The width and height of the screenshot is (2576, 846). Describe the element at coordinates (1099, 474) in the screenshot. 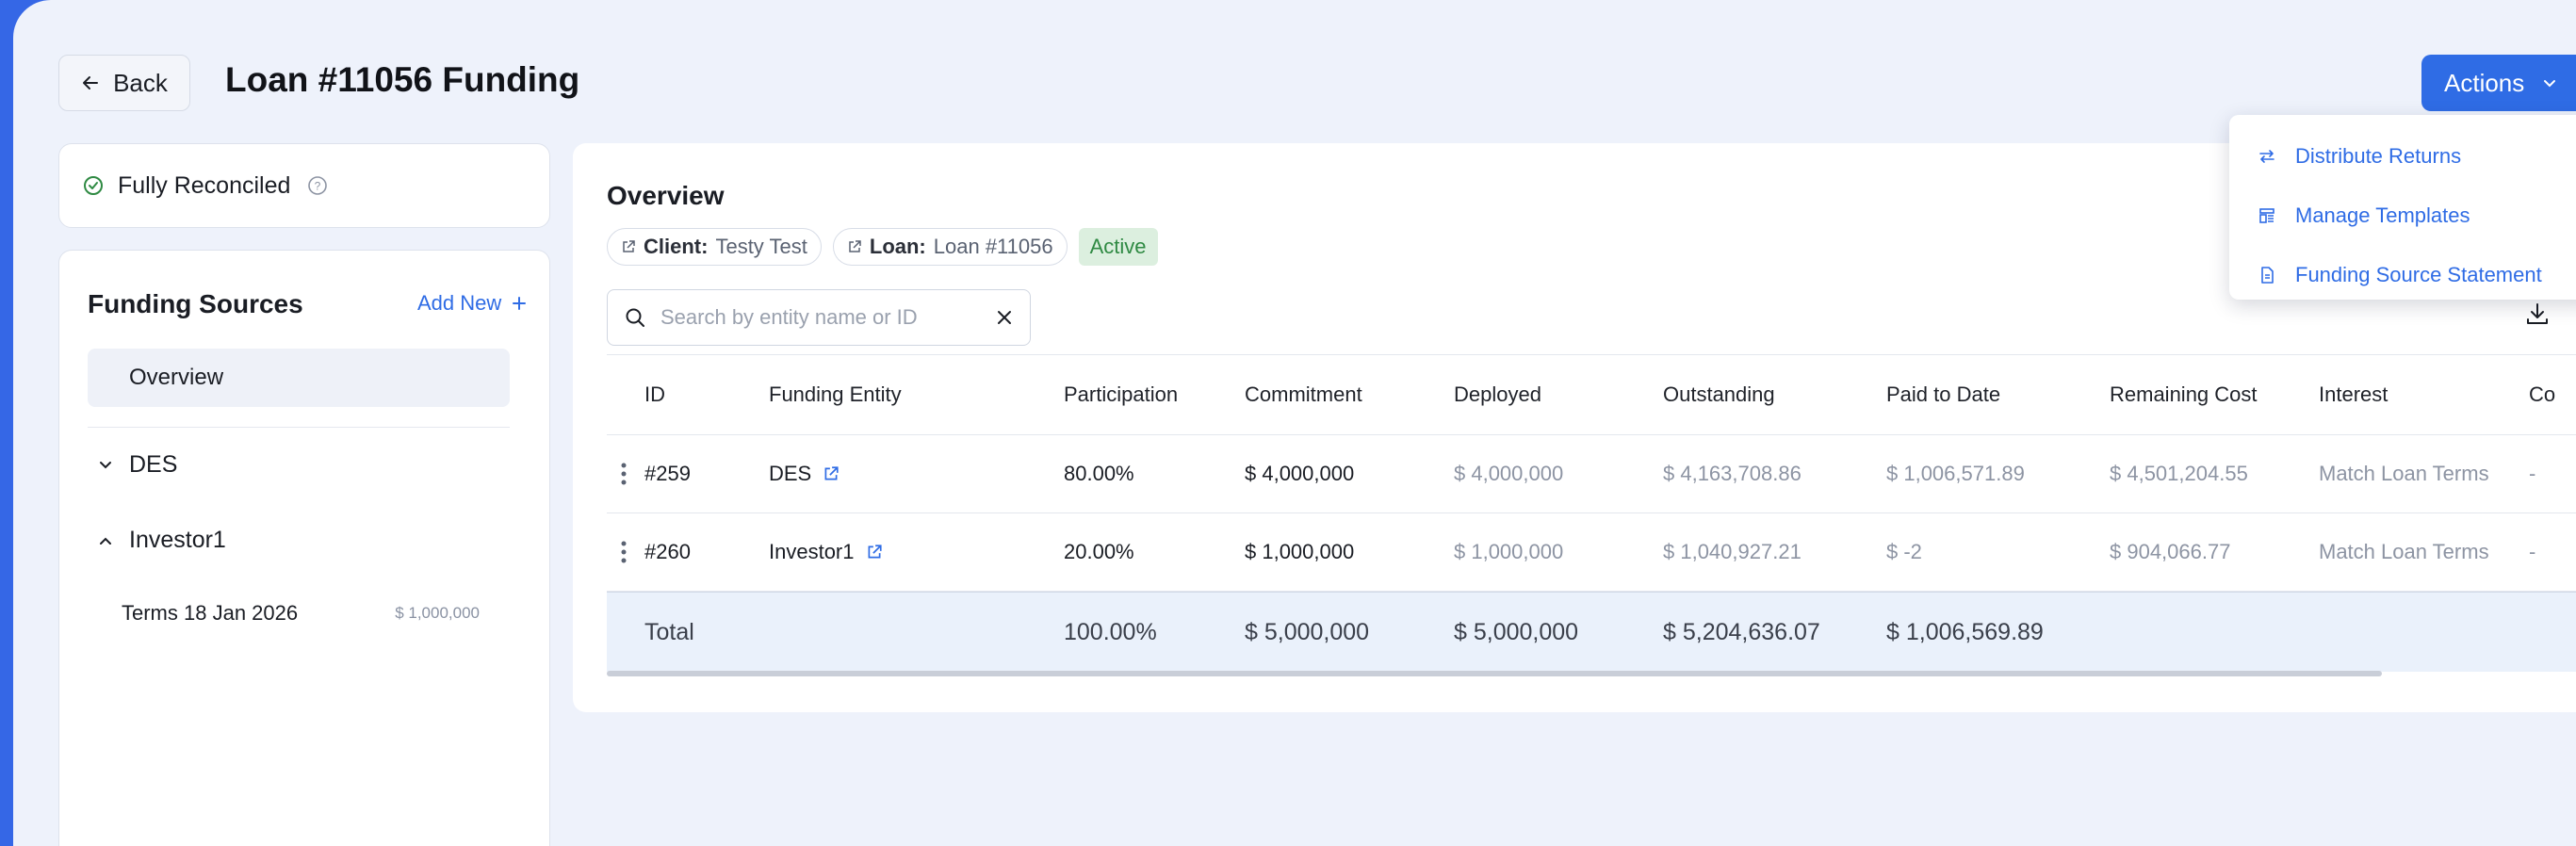

I see `cell-participation: 80.00%` at that location.